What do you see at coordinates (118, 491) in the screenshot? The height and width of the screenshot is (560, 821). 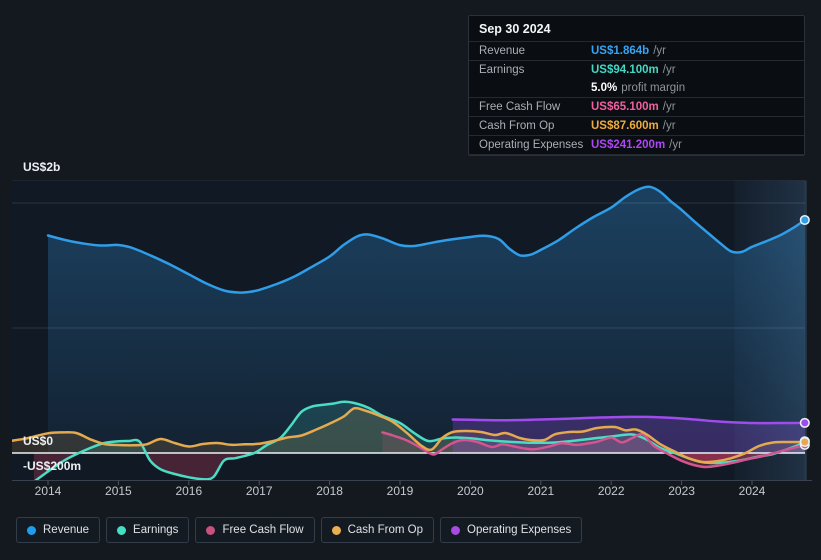 I see `x-axis-label-2015: 2015` at bounding box center [118, 491].